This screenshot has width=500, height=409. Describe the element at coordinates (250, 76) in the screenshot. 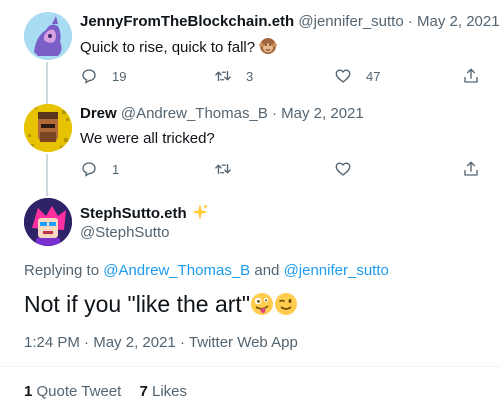

I see `retweet-count: 3` at that location.